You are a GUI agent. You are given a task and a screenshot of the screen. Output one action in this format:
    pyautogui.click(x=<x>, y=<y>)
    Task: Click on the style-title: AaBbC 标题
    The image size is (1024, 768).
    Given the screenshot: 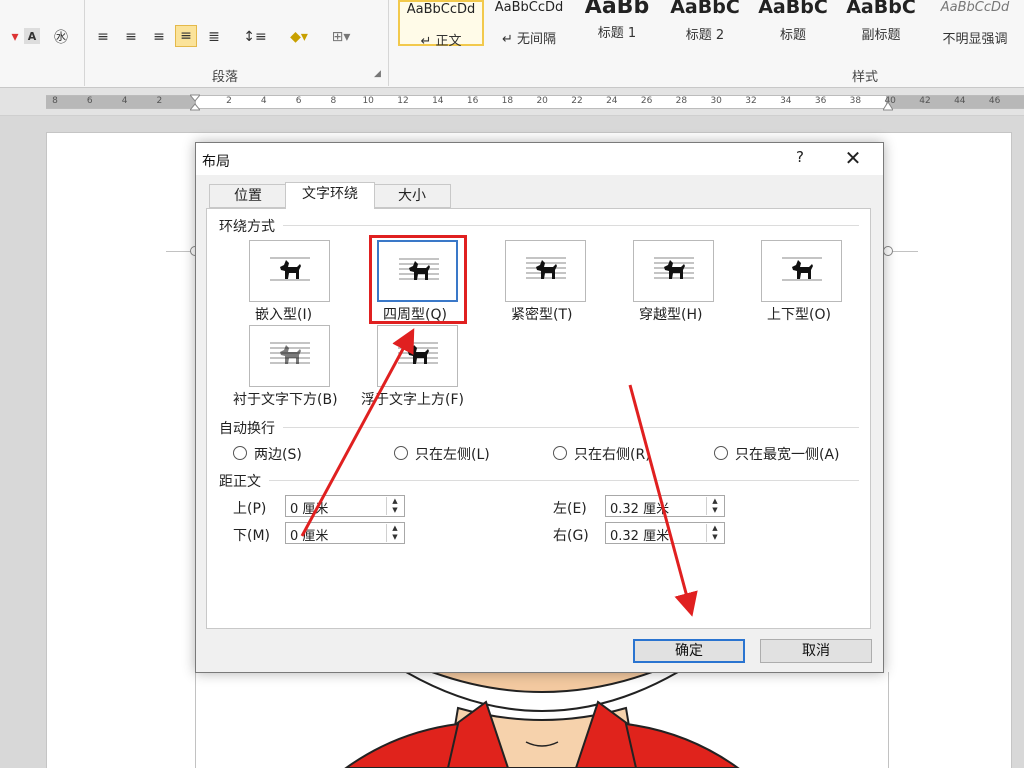 What is the action you would take?
    pyautogui.click(x=793, y=23)
    